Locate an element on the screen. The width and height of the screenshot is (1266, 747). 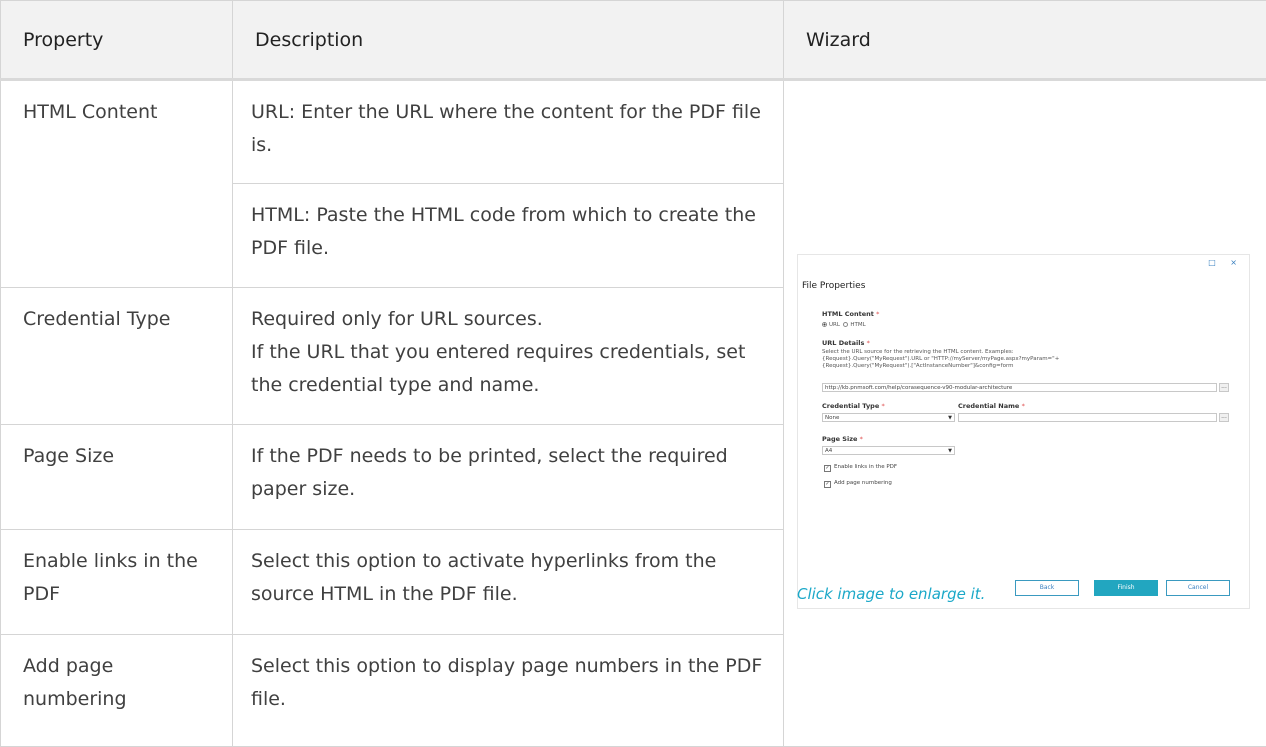
wizard-title: File Properties is located at coordinates (834, 286).